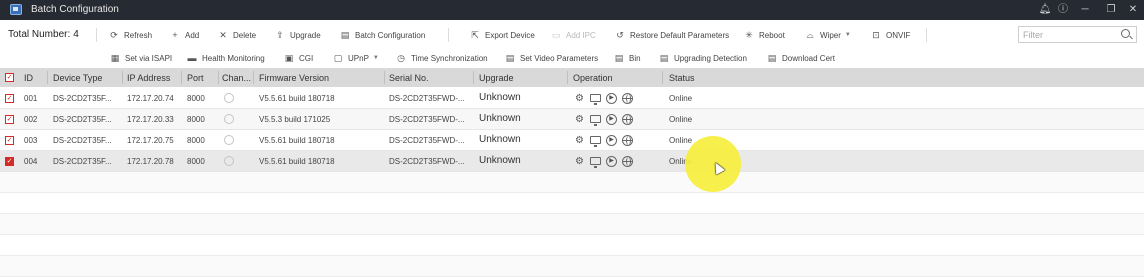  I want to click on total-count: 4, so click(76, 34).